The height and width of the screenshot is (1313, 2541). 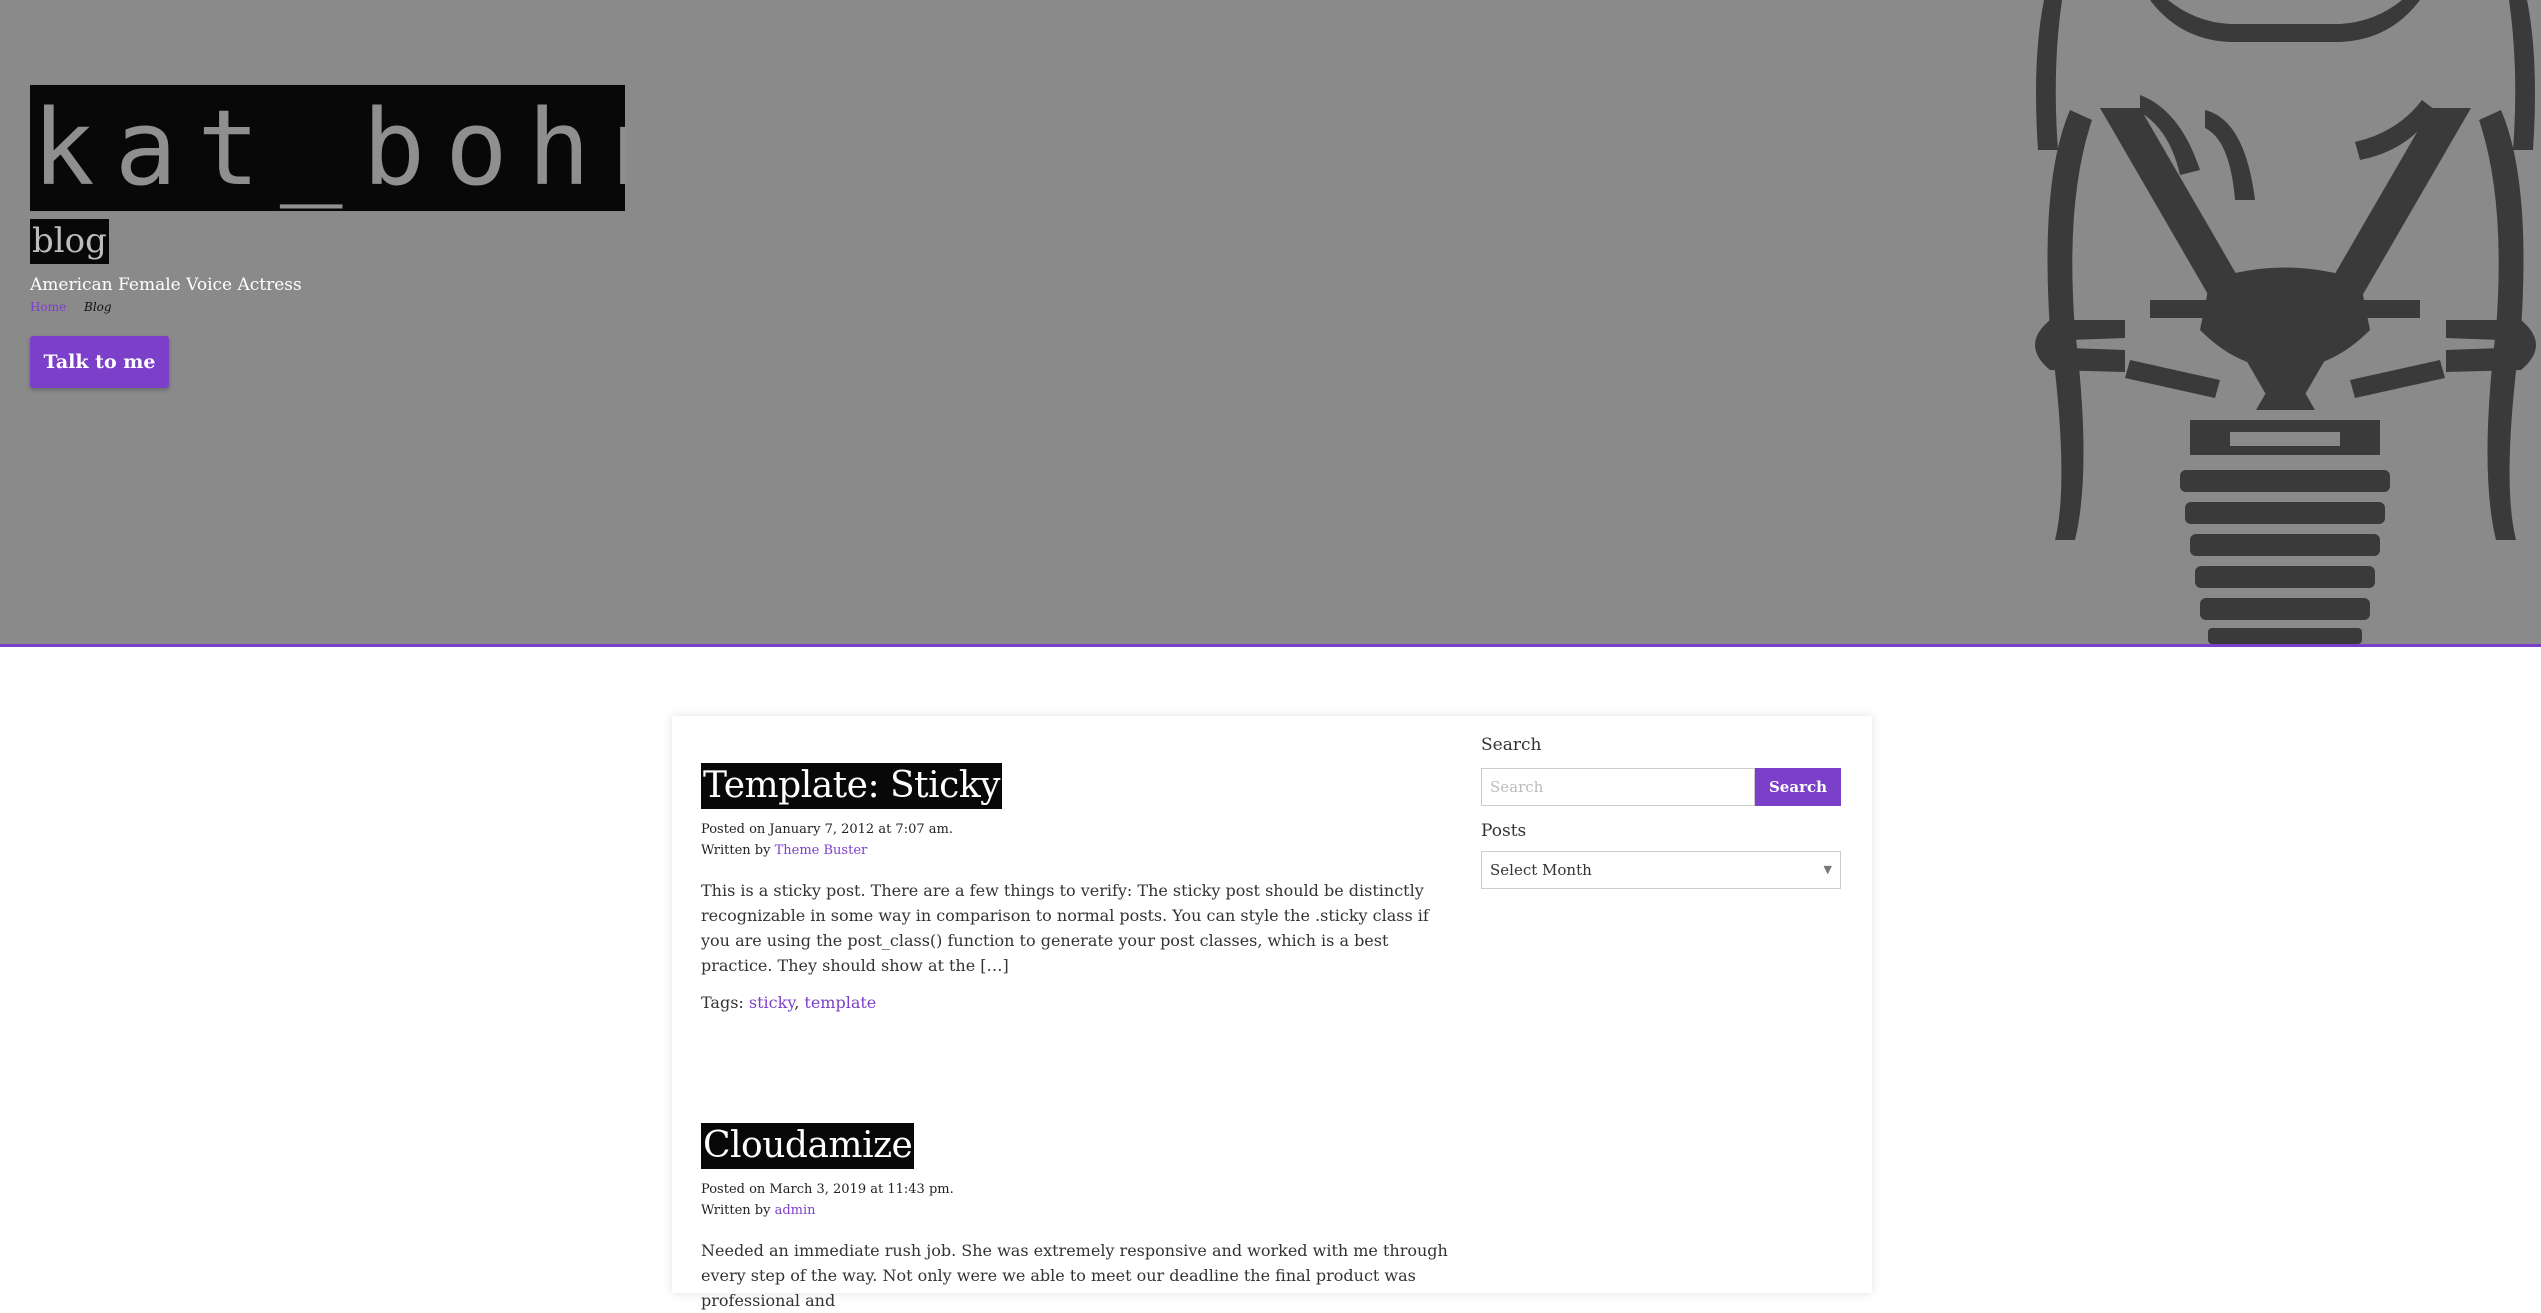 What do you see at coordinates (99, 362) in the screenshot?
I see `talk-to-me-button: Talk to me` at bounding box center [99, 362].